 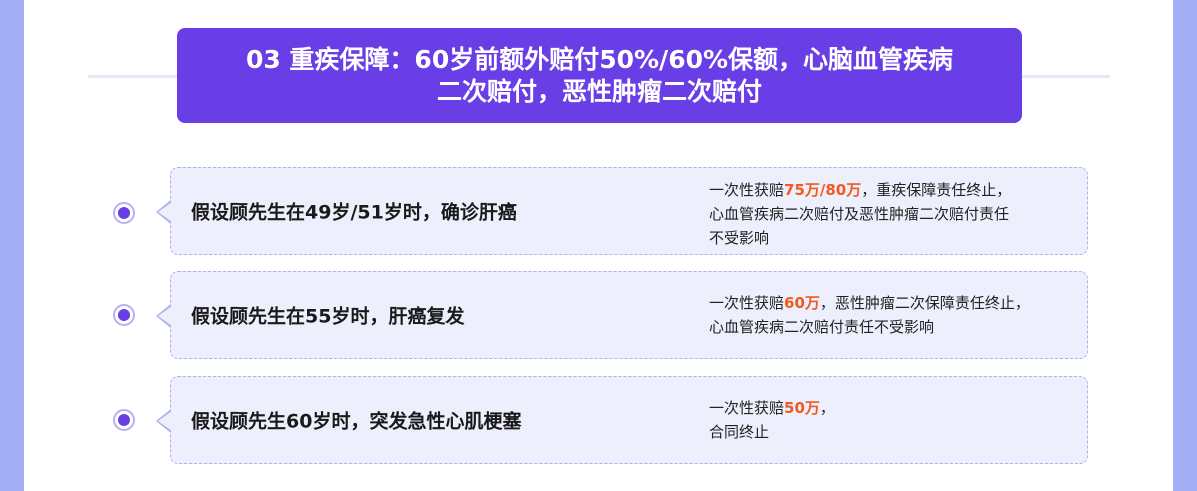 I want to click on case-description: 一次性获赔60万，恶性肿瘤二次保障责任终止， 心血管疾病二次赔付责任不受影响, so click(x=896, y=315).